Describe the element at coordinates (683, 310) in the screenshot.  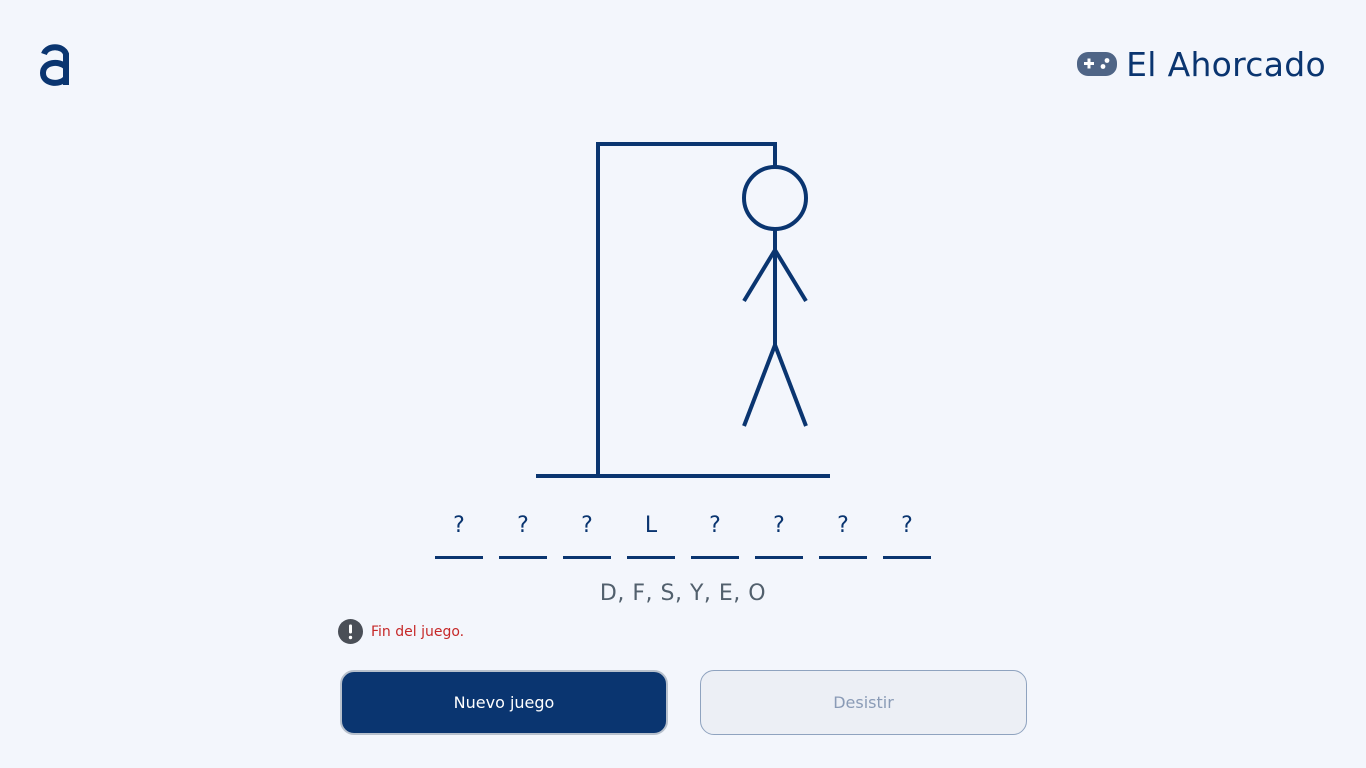
I see `hangman-drawing` at that location.